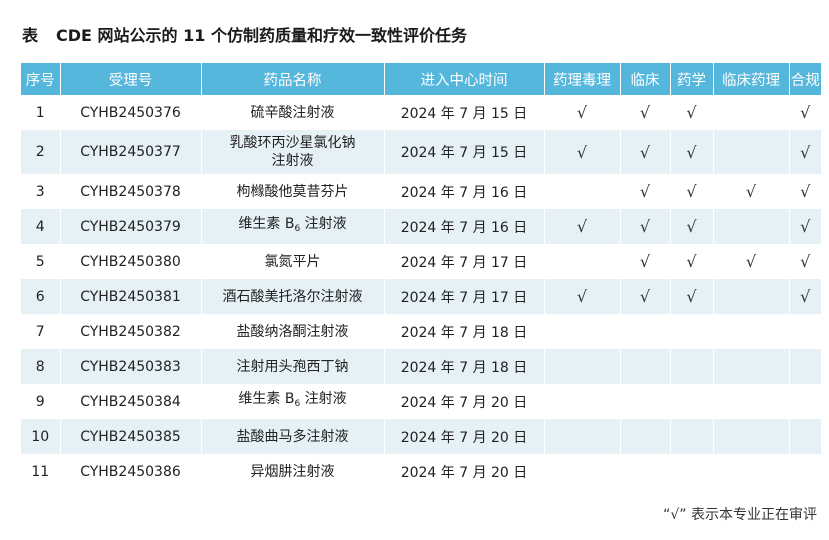 This screenshot has height=540, width=829. I want to click on table-row: 5 CYHB2450380 氯氮平片 2024 年 7 月 17 日 √ √ √ √, so click(421, 261).